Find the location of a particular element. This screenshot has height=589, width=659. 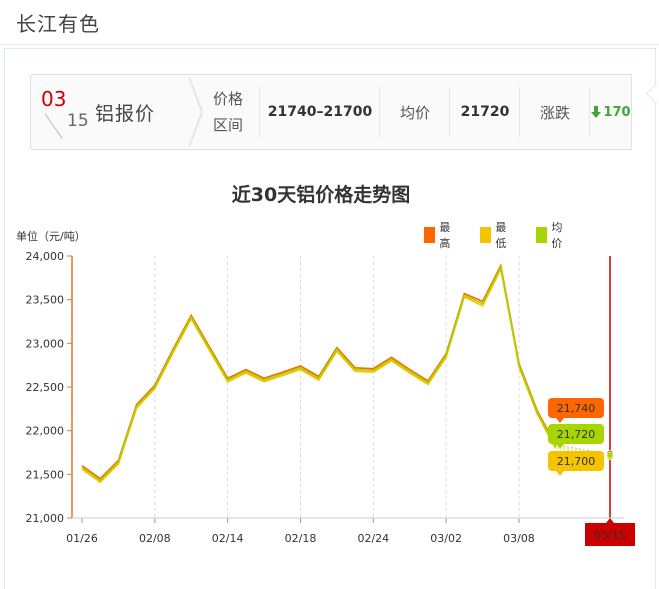

tooltip-pointer-high is located at coordinates (560, 420).